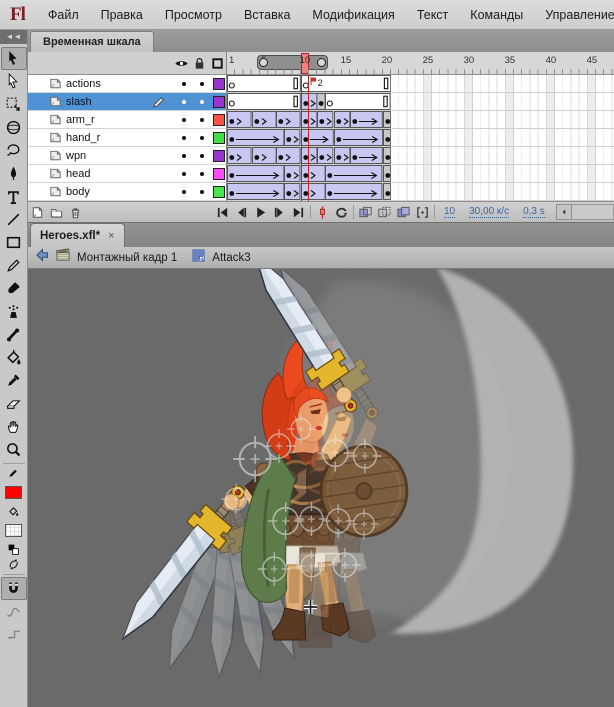 This screenshot has width=614, height=707. I want to click on current-frame-indicator: 10, so click(450, 212).